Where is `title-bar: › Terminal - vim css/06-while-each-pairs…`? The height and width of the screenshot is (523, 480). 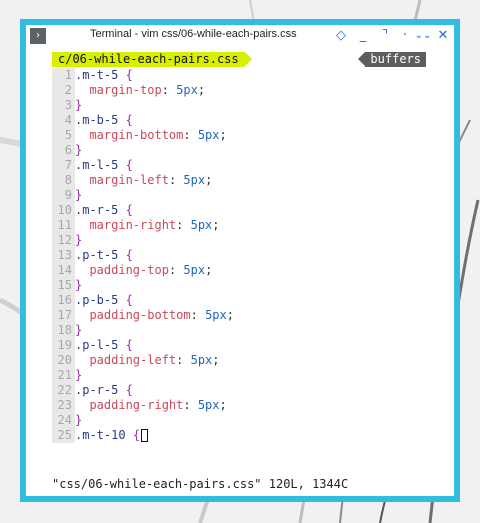 title-bar: › Terminal - vim css/06-while-each-pairs… is located at coordinates (240, 36).